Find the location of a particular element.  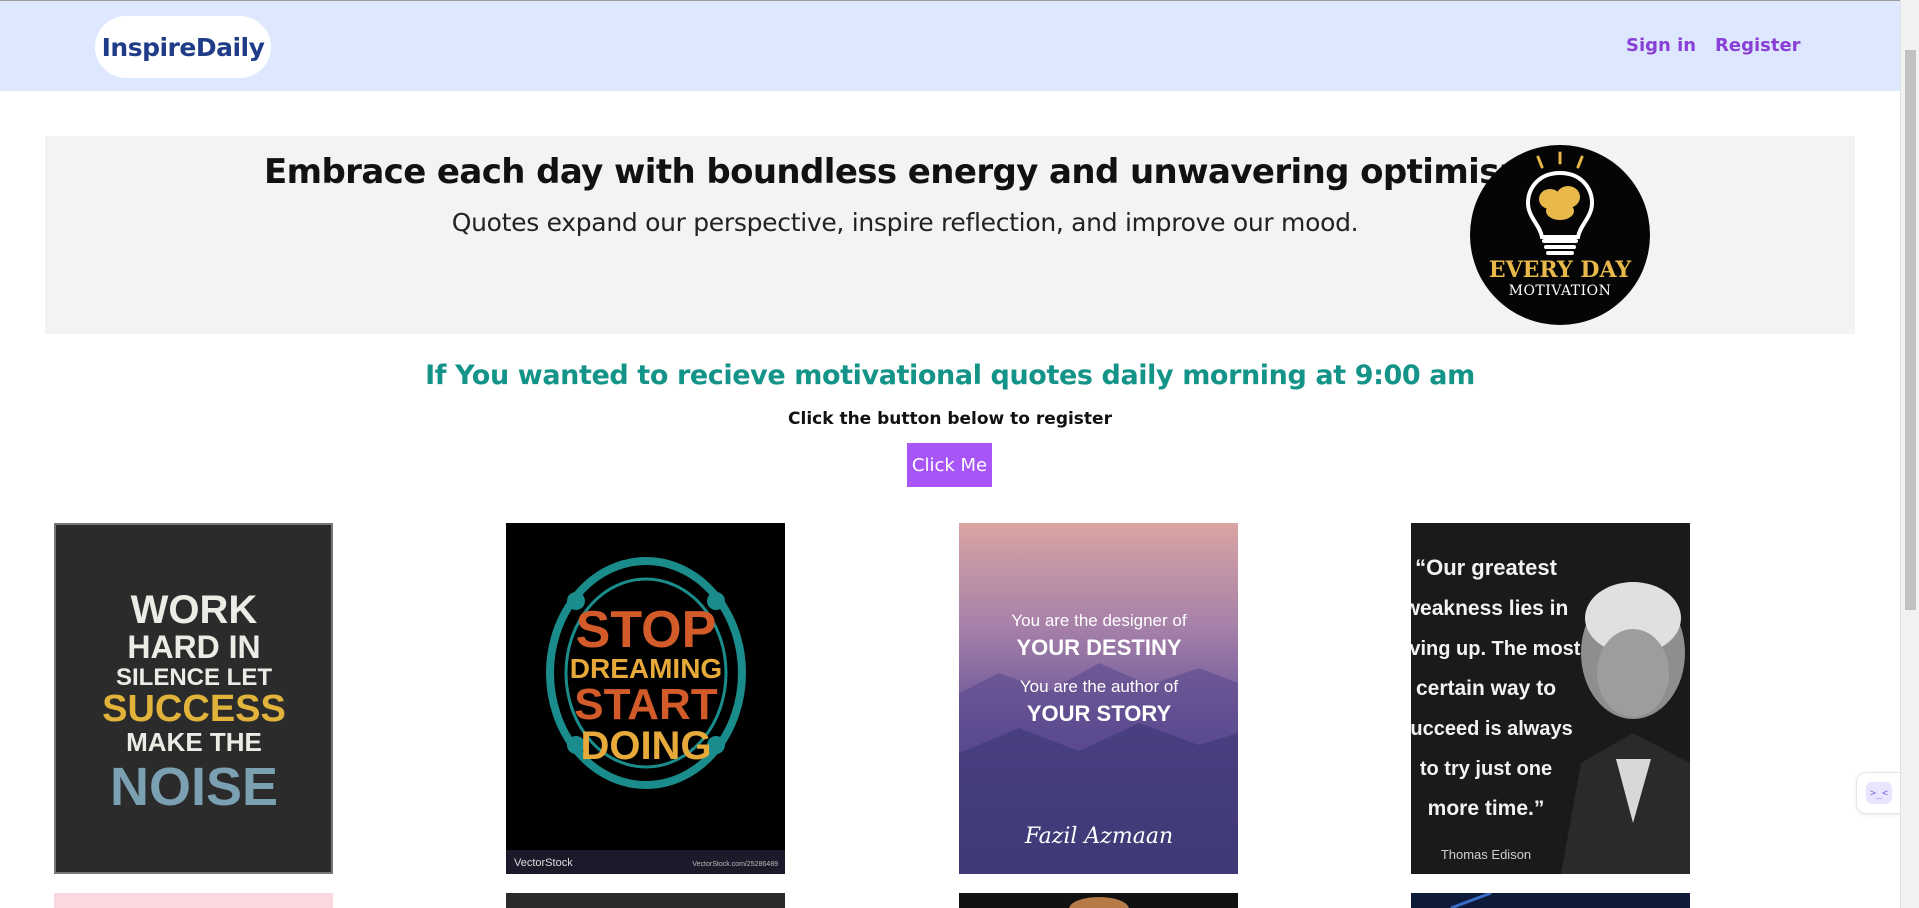

helper-icon: >_< is located at coordinates (1879, 793).